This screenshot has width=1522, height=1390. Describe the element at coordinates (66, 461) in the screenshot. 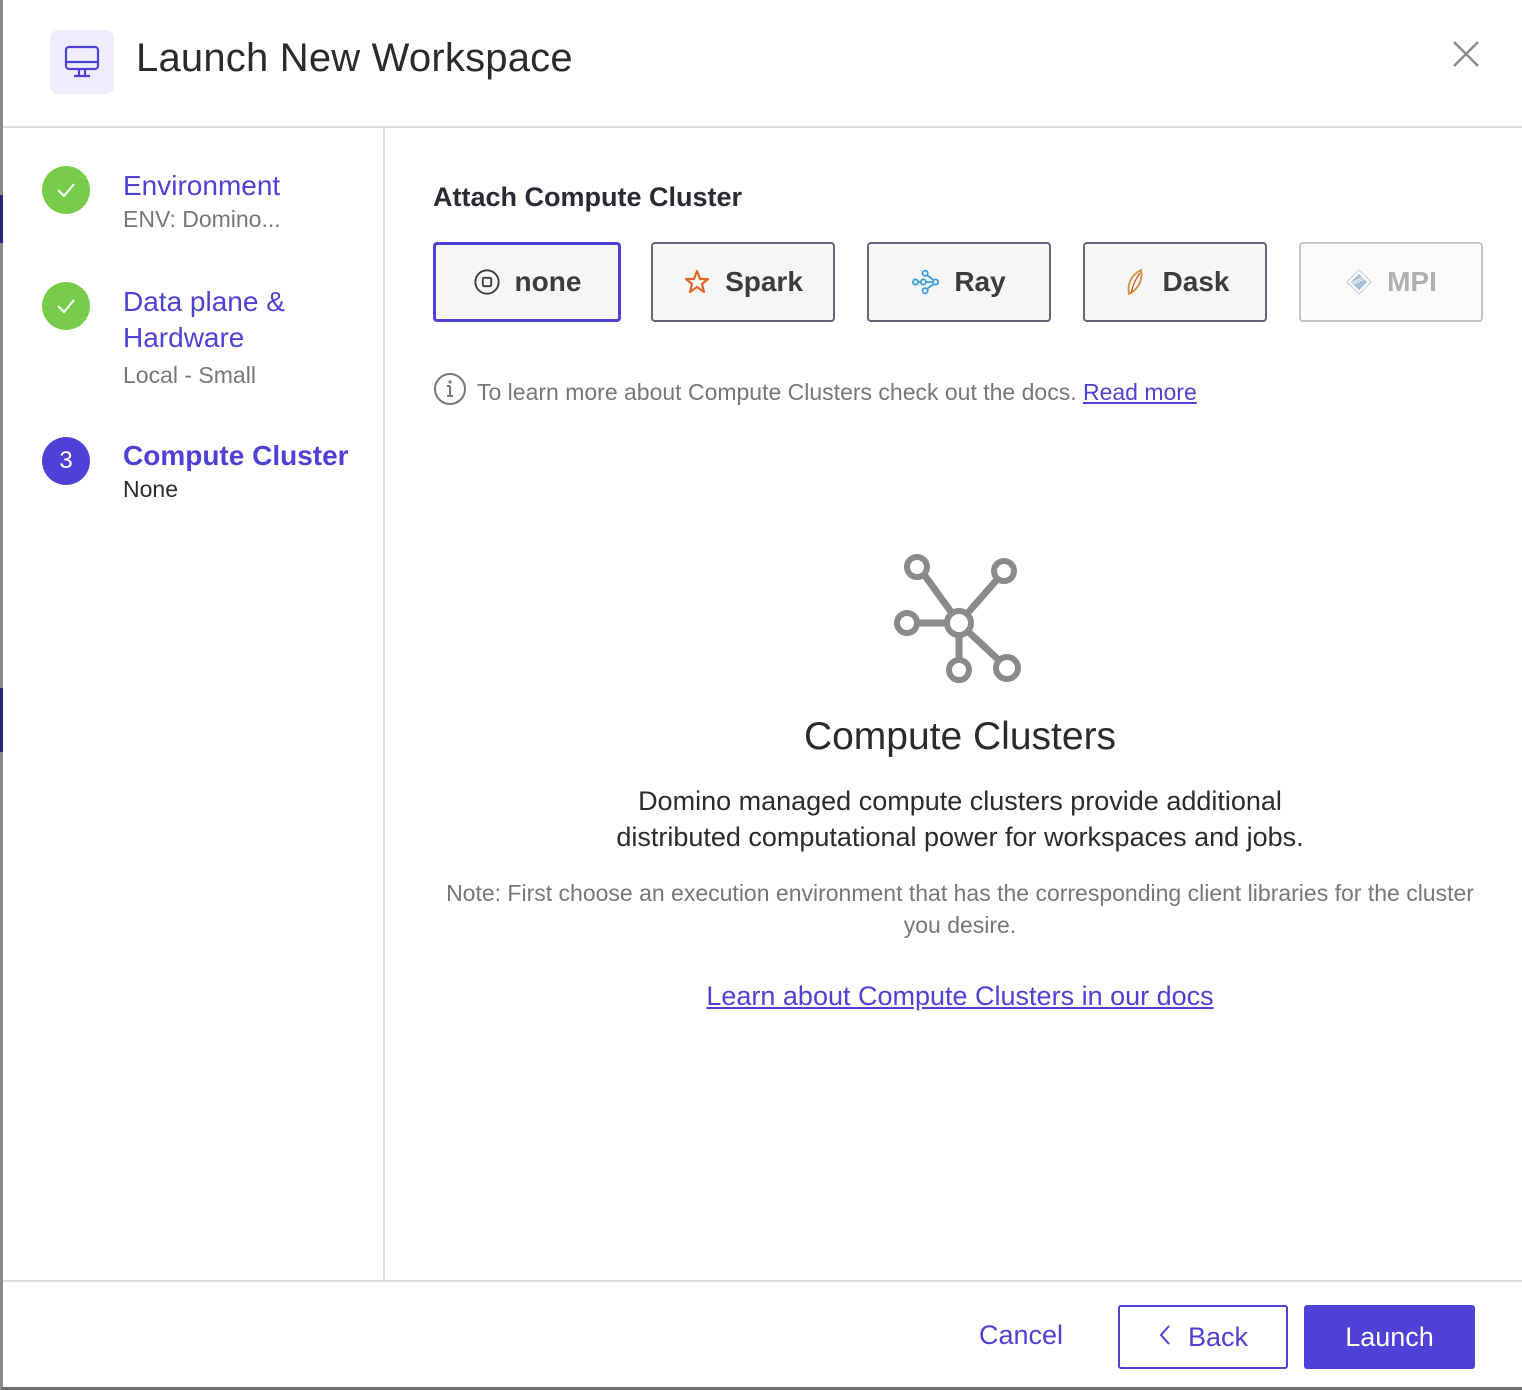

I see `step-number-badge: 3` at that location.